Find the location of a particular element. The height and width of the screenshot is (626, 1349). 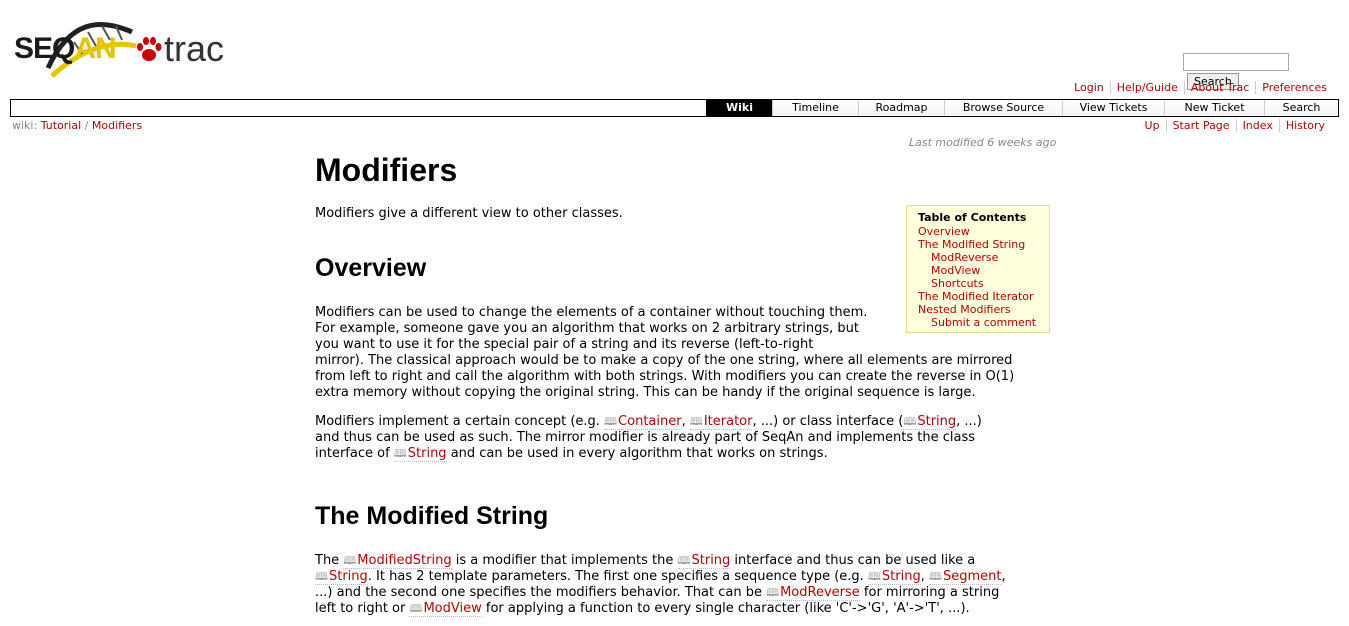

wiki-link-segment: Segment is located at coordinates (965, 577).